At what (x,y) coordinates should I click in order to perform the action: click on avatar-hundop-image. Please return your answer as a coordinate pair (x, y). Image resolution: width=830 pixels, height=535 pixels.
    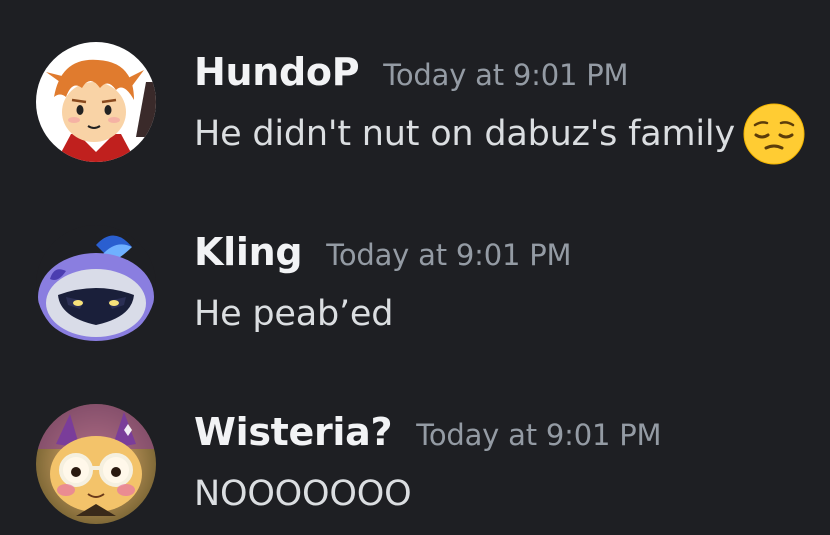
    Looking at the image, I should click on (96, 102).